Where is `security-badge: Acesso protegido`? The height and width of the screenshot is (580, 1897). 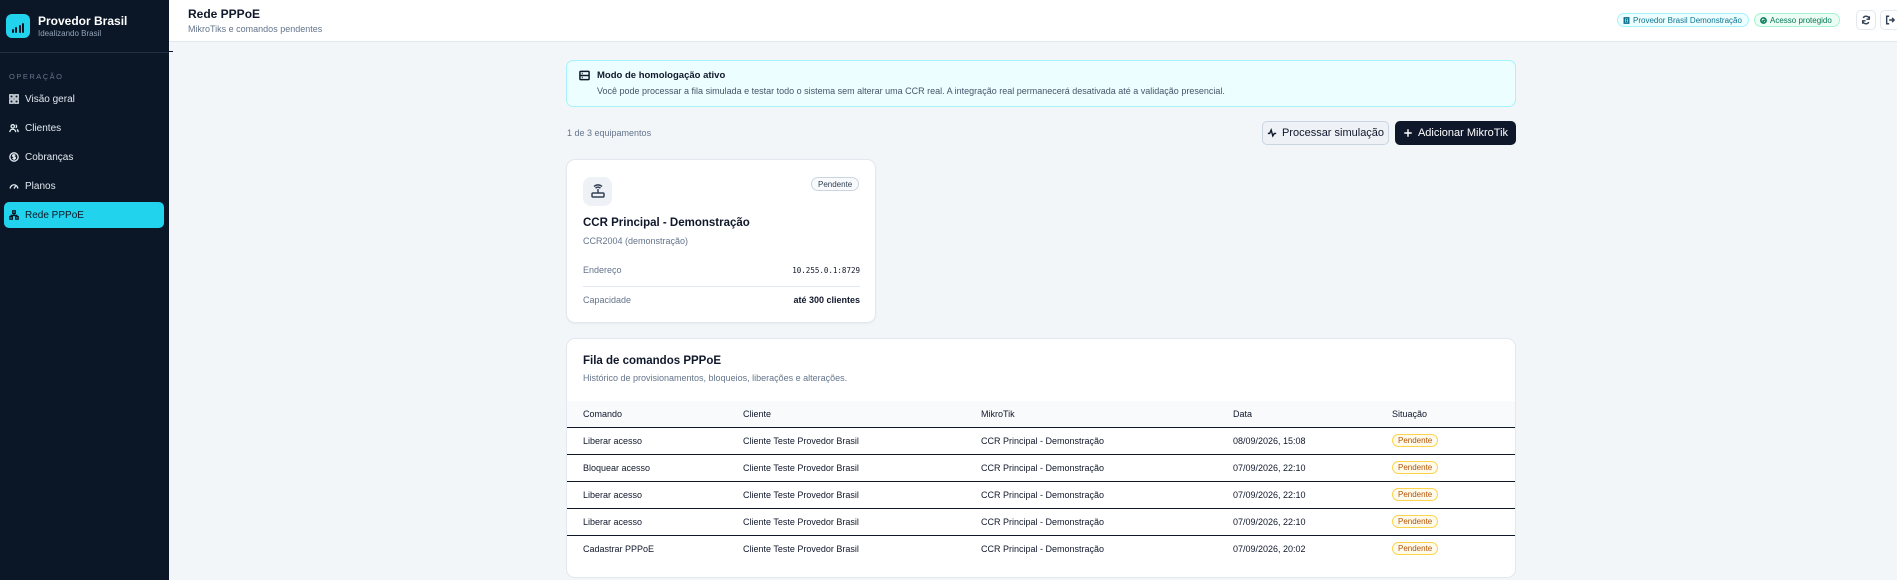
security-badge: Acesso protegido is located at coordinates (1797, 20).